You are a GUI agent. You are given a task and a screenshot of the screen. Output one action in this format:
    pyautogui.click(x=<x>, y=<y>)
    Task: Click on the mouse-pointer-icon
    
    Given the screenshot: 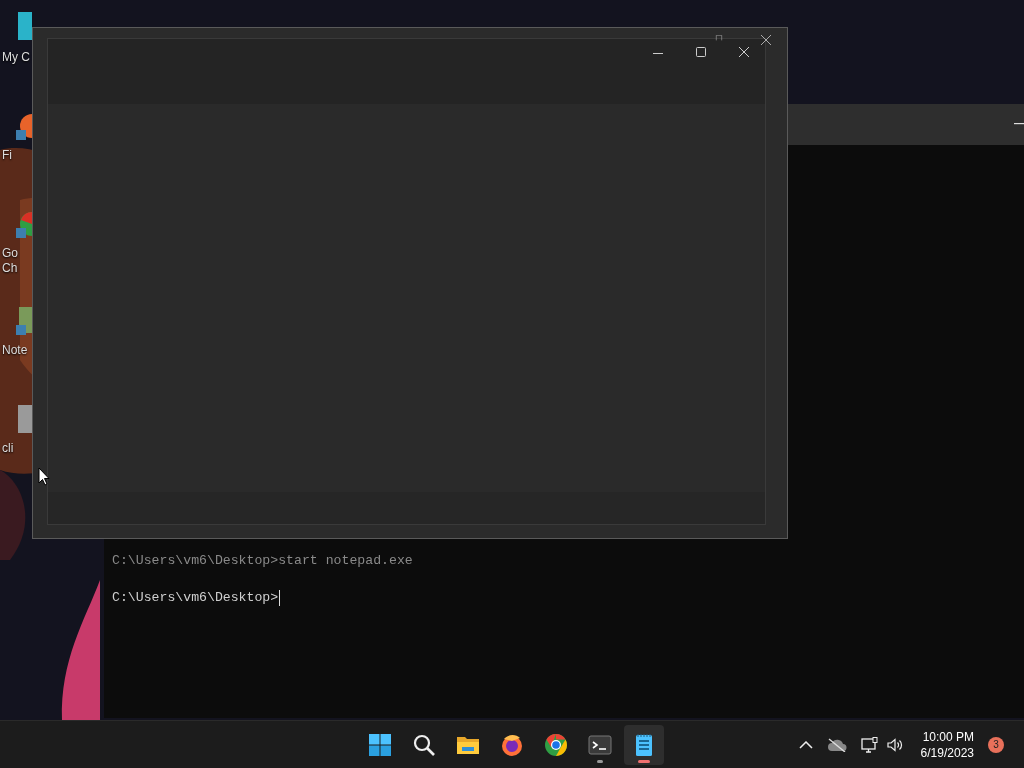 What is the action you would take?
    pyautogui.click(x=44, y=476)
    